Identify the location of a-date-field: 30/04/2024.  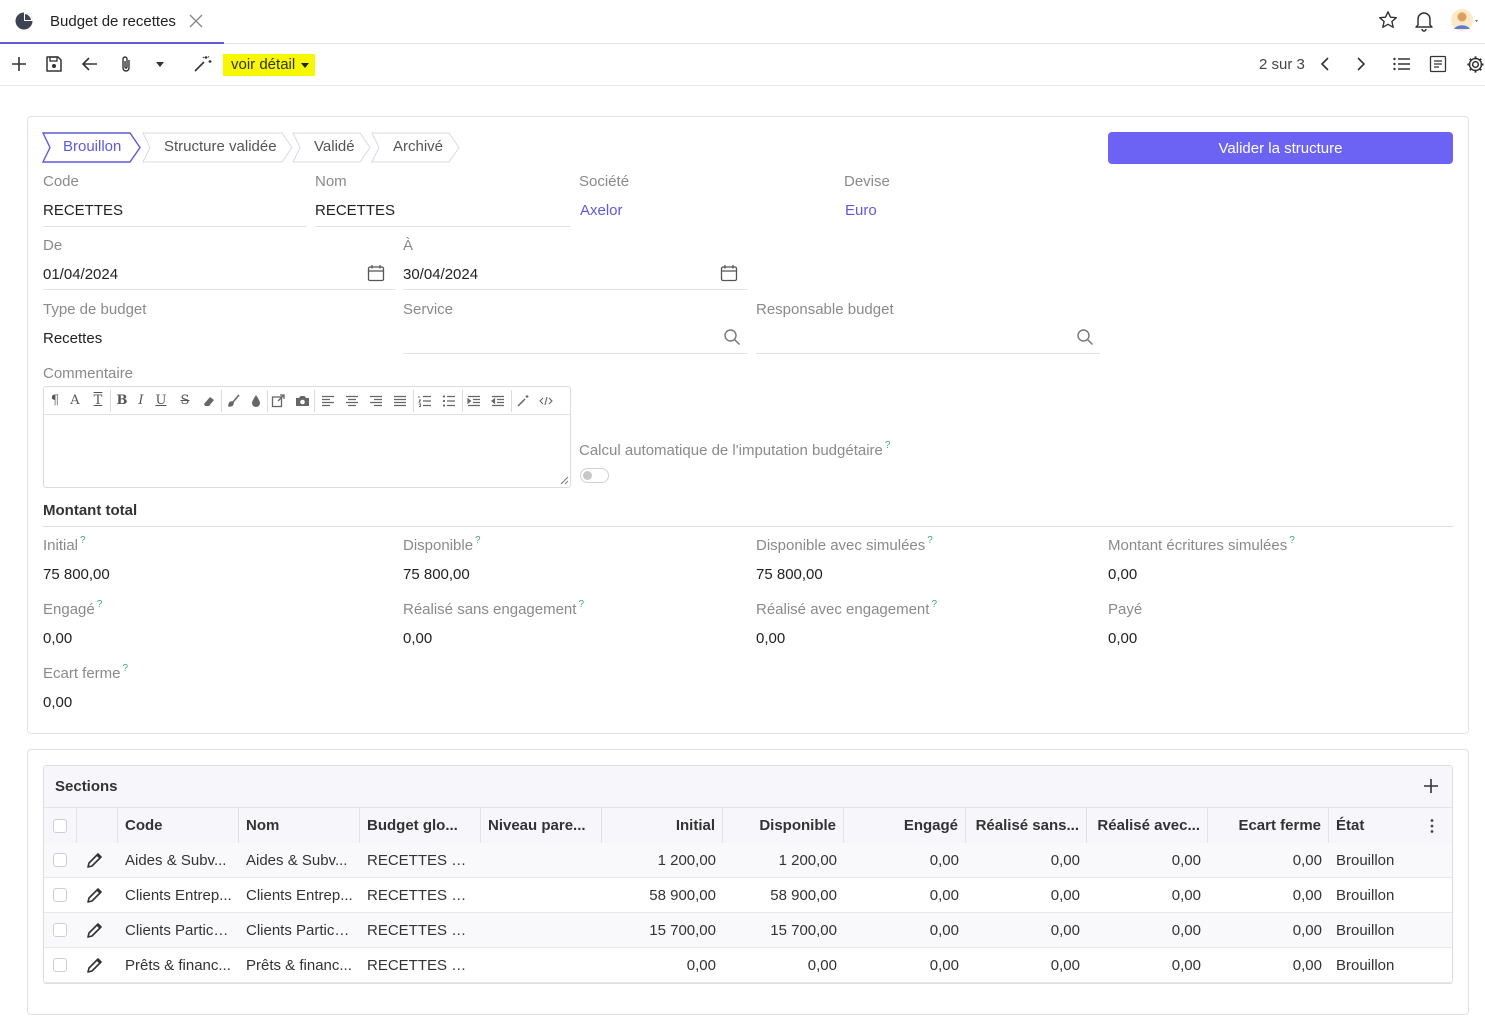
(440, 274).